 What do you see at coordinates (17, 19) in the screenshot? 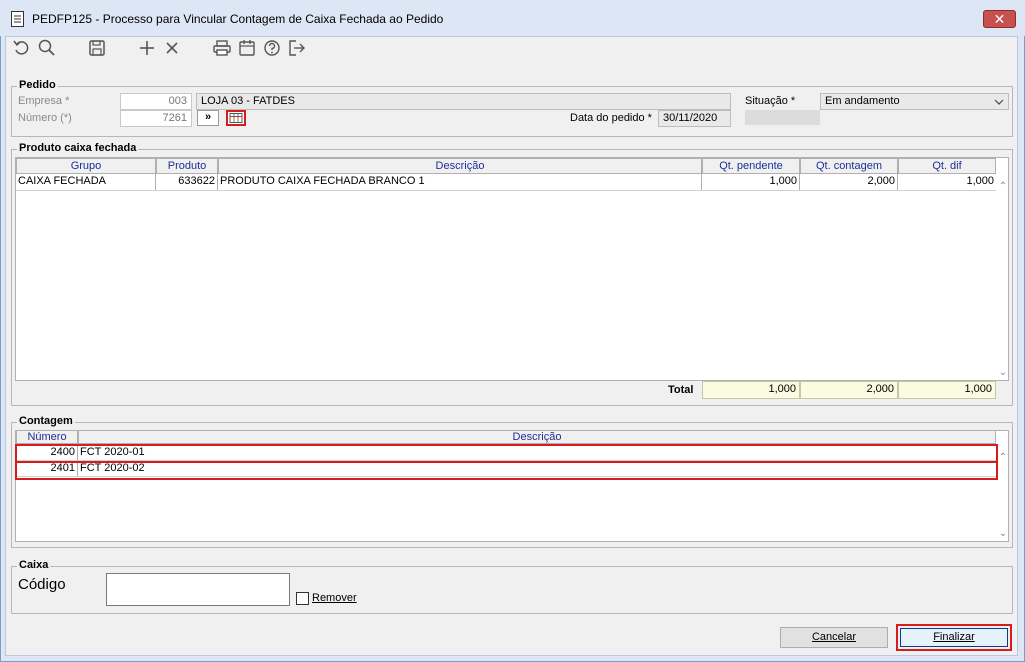
I see `document-icon` at bounding box center [17, 19].